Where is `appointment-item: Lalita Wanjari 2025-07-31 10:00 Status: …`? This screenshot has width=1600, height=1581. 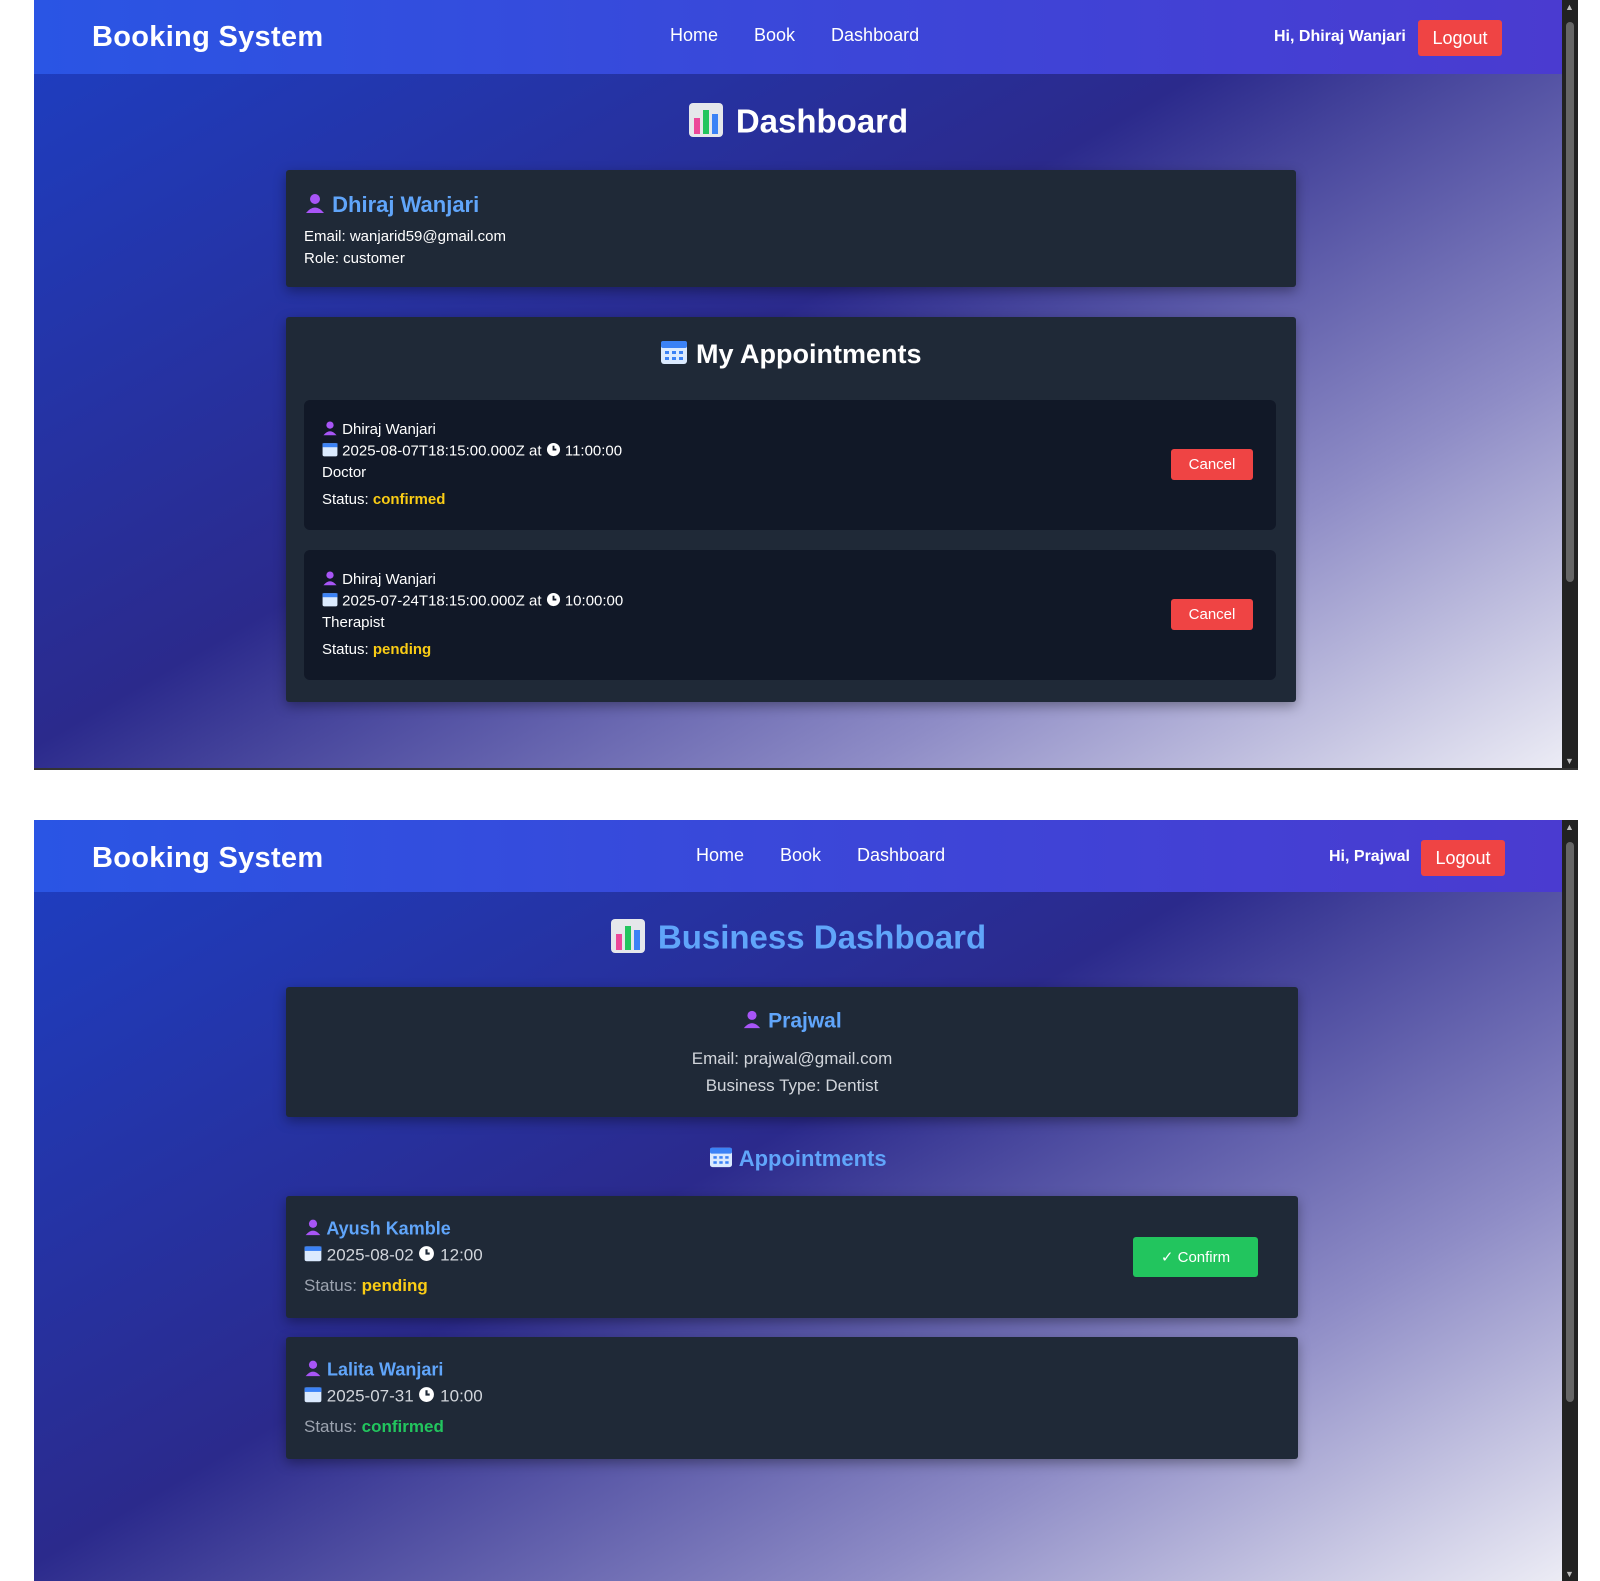
appointment-item: Lalita Wanjari 2025-07-31 10:00 Status: … is located at coordinates (792, 1398).